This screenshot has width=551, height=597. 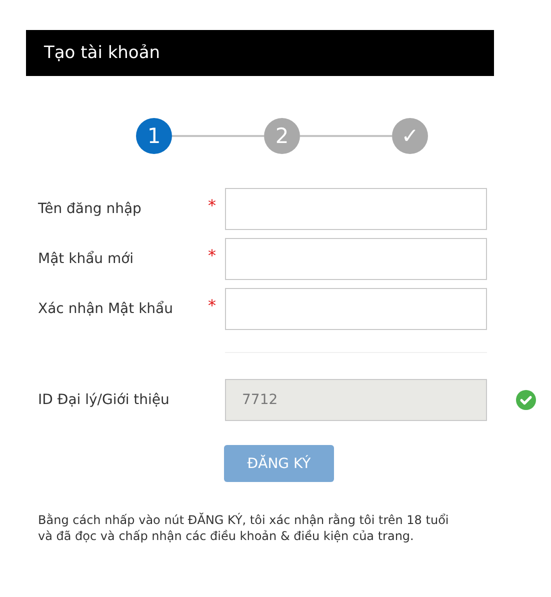 I want to click on field-label: Tên đăng nhập, so click(x=90, y=209).